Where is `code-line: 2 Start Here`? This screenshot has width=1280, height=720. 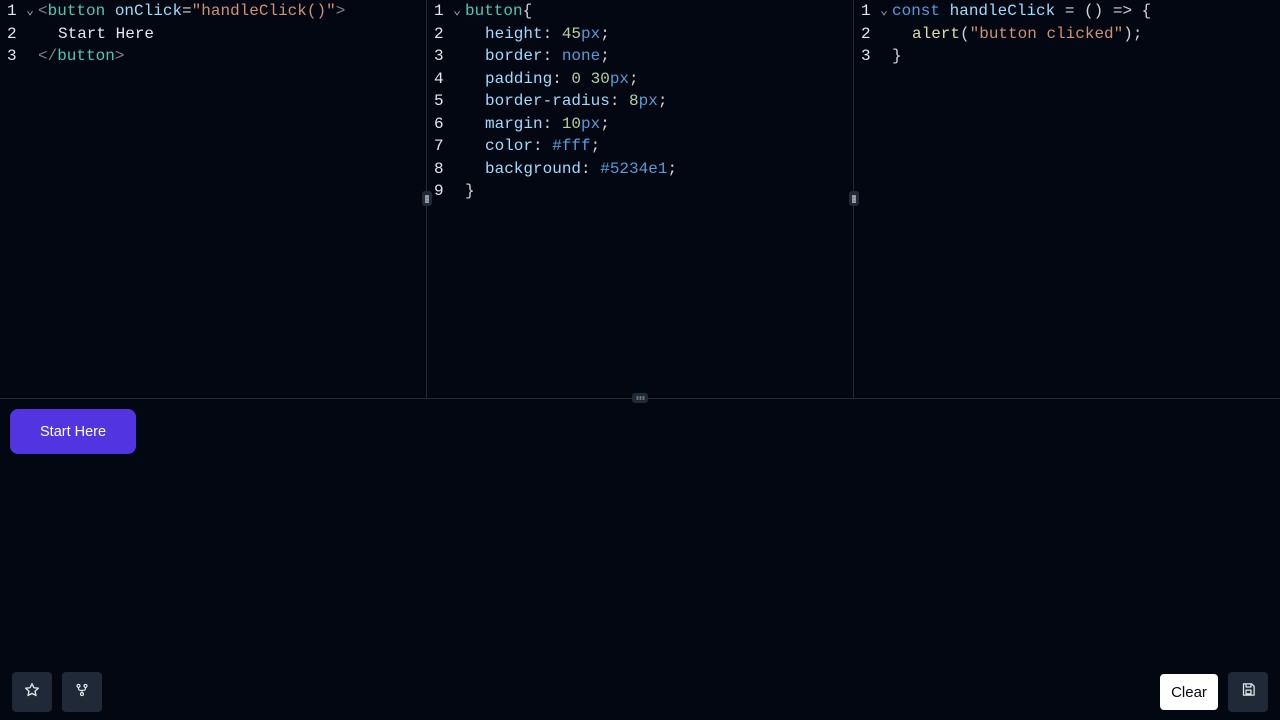
code-line: 2 Start Here is located at coordinates (213, 34).